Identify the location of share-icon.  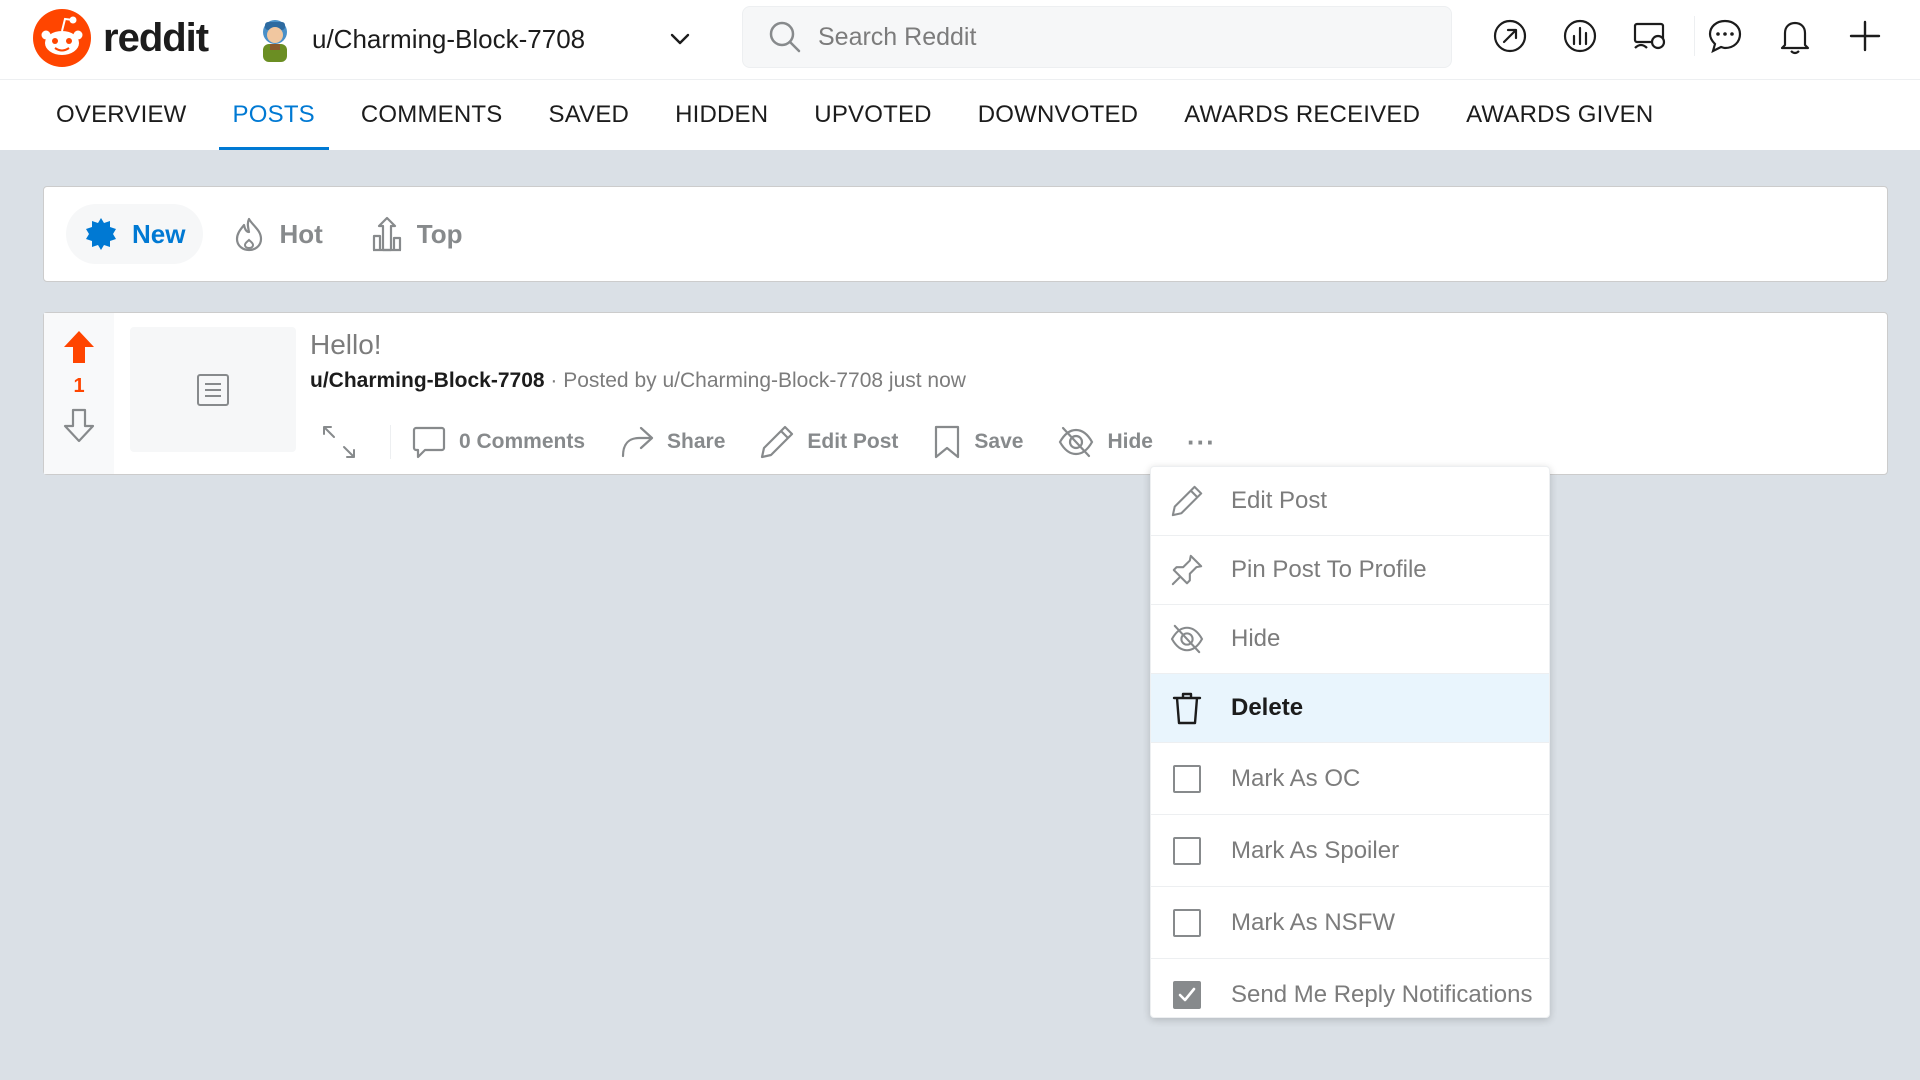
(637, 442).